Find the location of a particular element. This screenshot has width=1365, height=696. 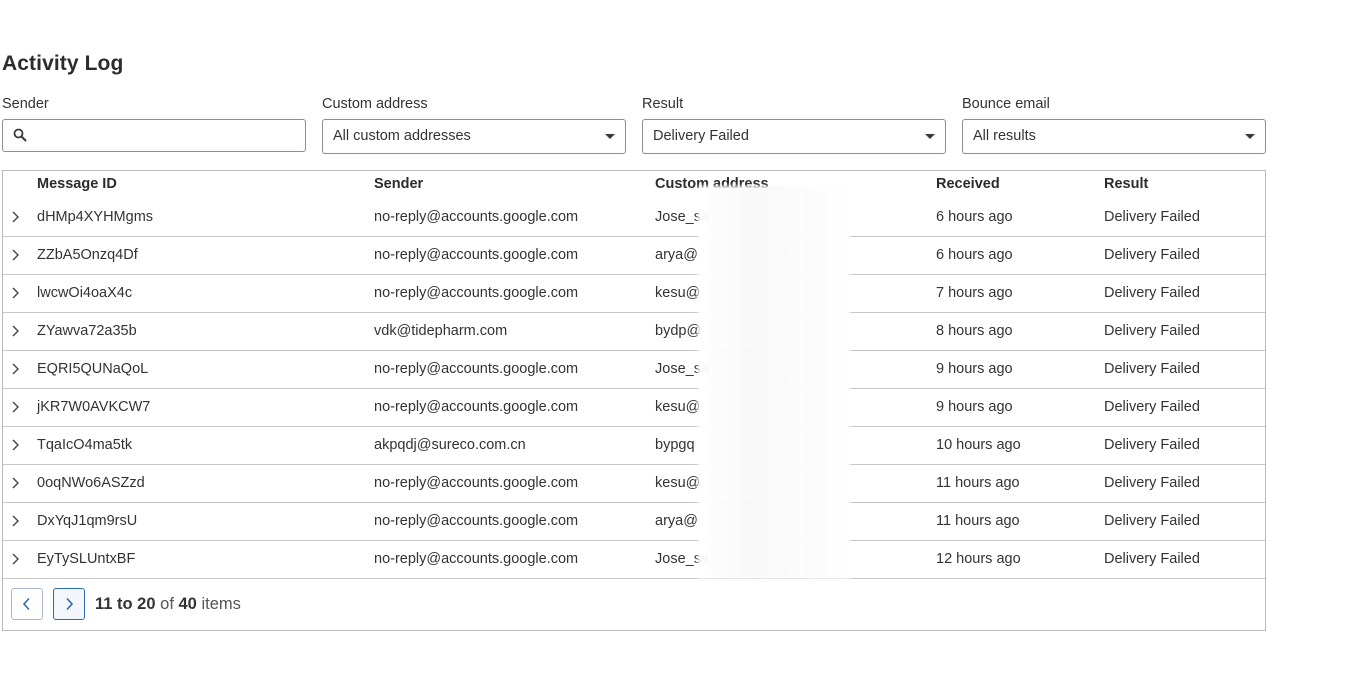

pagination-of: of is located at coordinates (167, 604).